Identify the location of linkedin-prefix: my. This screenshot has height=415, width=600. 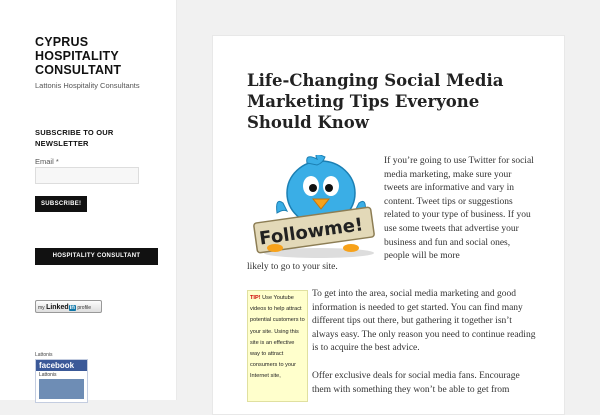
(41, 308).